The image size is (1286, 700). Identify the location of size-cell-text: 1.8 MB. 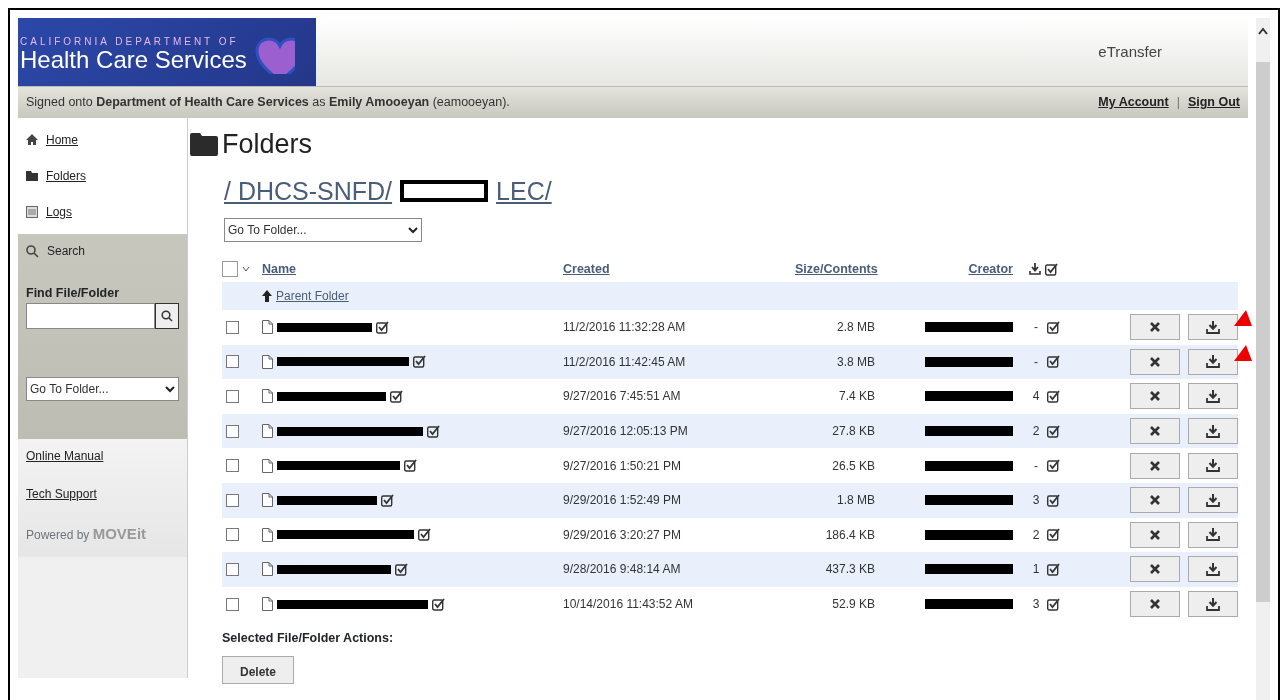
(855, 501).